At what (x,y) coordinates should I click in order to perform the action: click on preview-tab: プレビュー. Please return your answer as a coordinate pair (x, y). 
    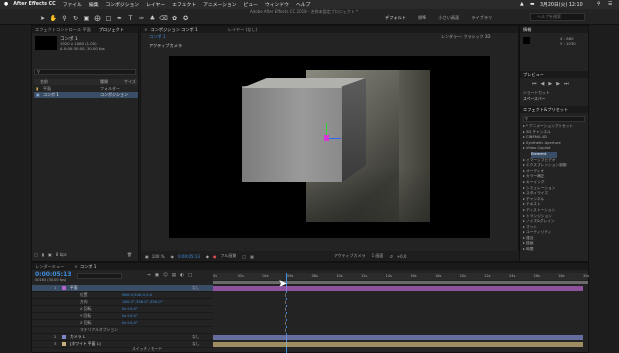
    Looking at the image, I should click on (554, 74).